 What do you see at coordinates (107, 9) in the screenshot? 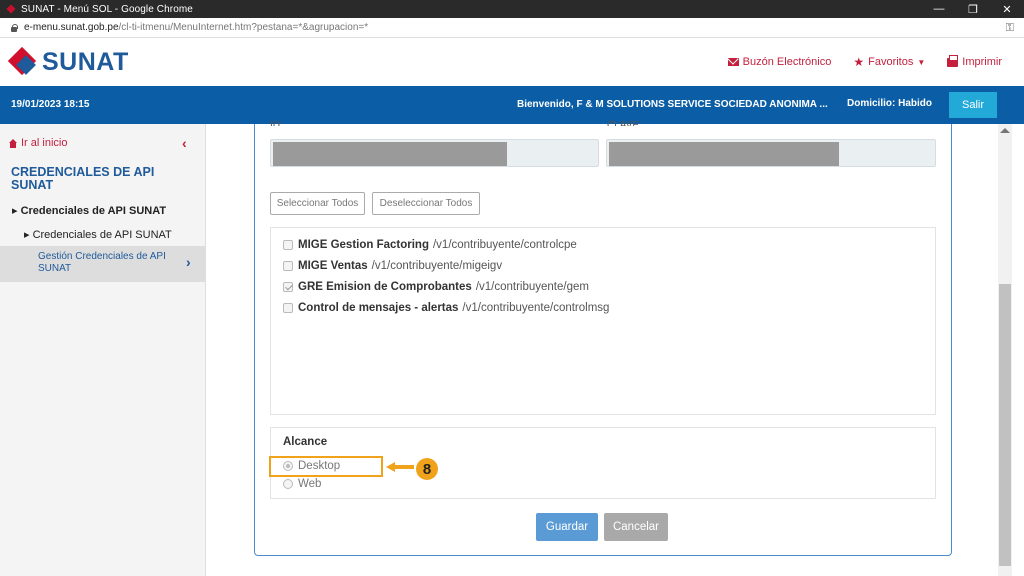
I see `window-title: SUNAT - Menú SOL - Google Chrome` at bounding box center [107, 9].